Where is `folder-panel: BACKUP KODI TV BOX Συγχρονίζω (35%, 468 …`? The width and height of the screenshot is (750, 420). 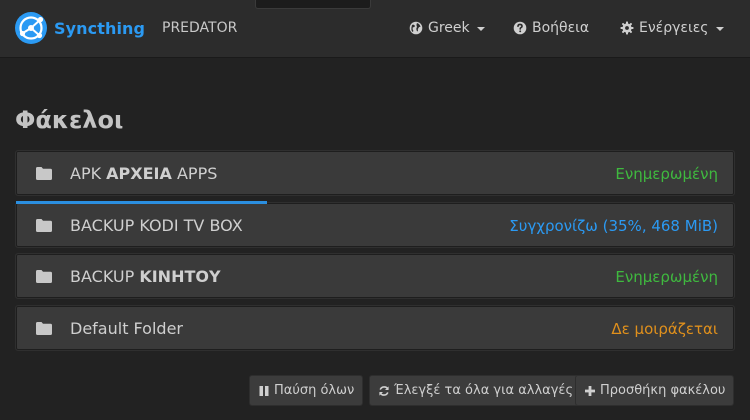 folder-panel: BACKUP KODI TV BOX Συγχρονίζω (35%, 468 … is located at coordinates (375, 224).